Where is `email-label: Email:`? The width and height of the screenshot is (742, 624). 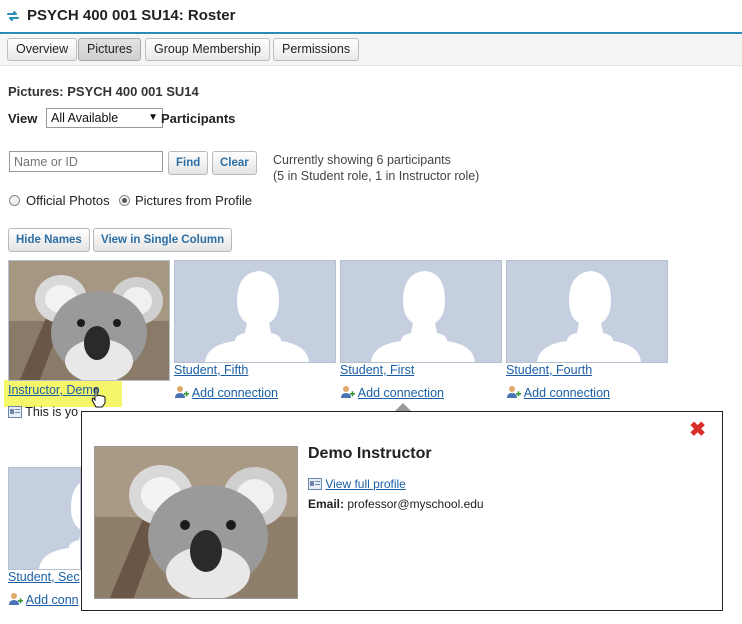
email-label: Email: is located at coordinates (326, 504).